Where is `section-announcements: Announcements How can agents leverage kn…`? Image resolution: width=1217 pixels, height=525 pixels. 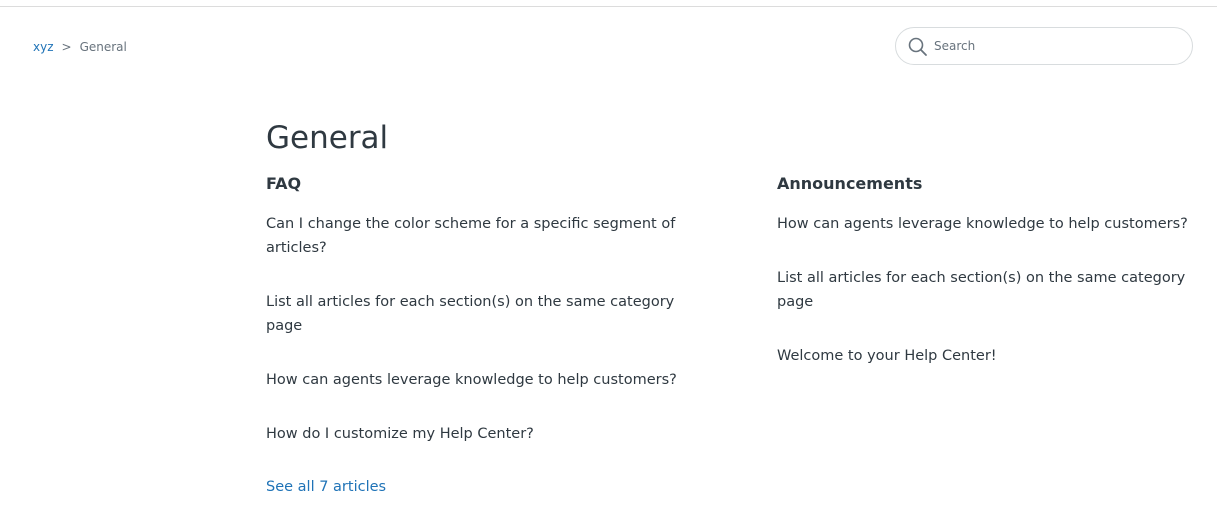 section-announcements: Announcements How can agents leverage kn… is located at coordinates (987, 284).